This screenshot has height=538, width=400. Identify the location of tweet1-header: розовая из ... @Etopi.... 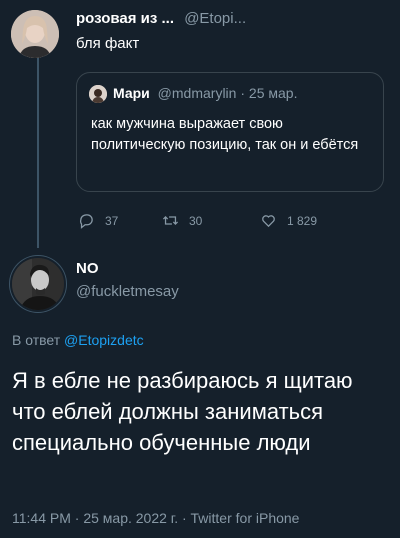
(161, 18).